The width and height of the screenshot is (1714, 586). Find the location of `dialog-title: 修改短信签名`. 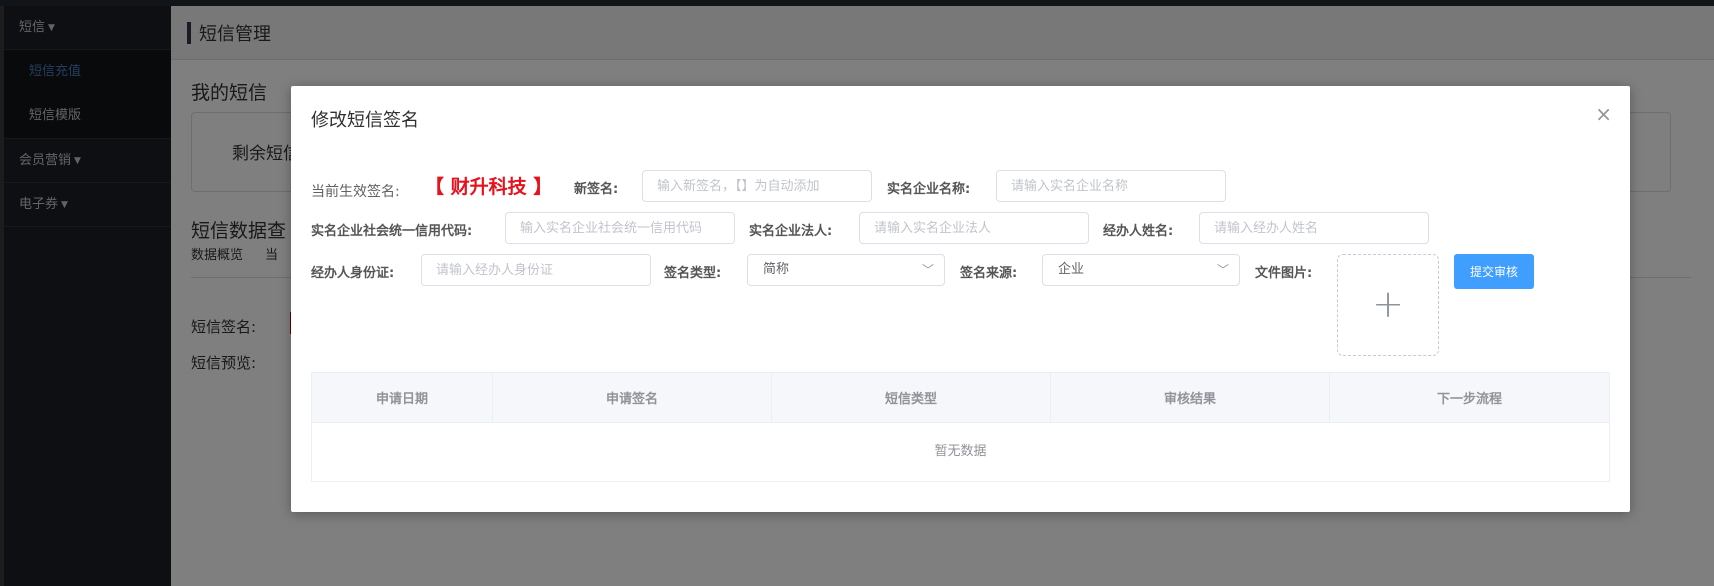

dialog-title: 修改短信签名 is located at coordinates (365, 120).